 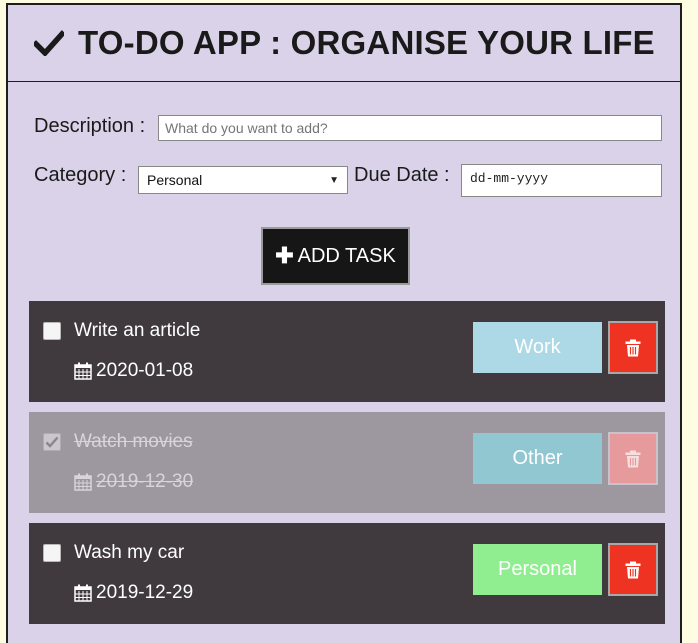 I want to click on task-name: Watch movies, so click(x=133, y=441).